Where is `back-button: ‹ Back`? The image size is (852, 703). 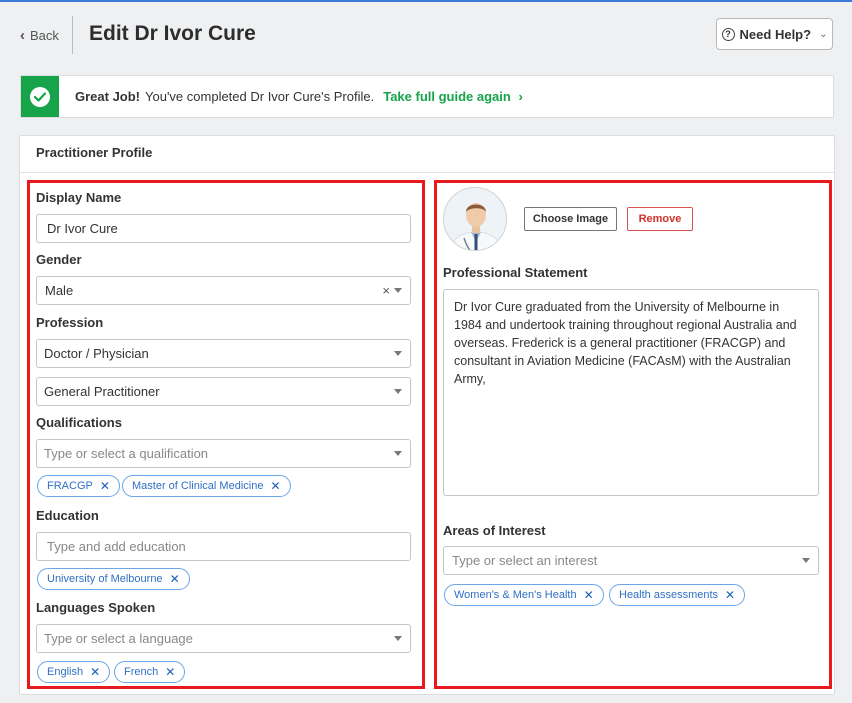
back-button: ‹ Back is located at coordinates (39, 35).